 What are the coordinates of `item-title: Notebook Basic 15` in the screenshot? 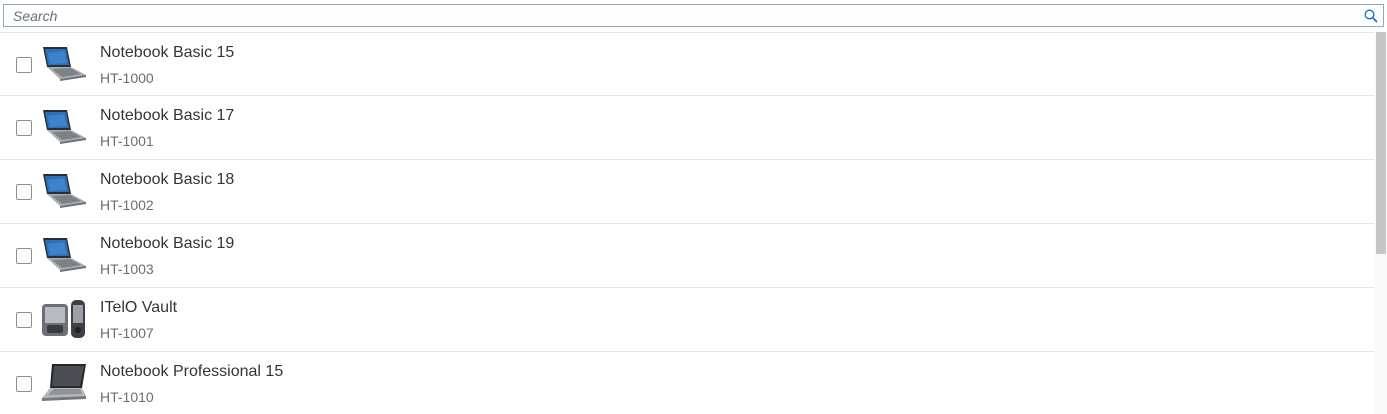 It's located at (167, 52).